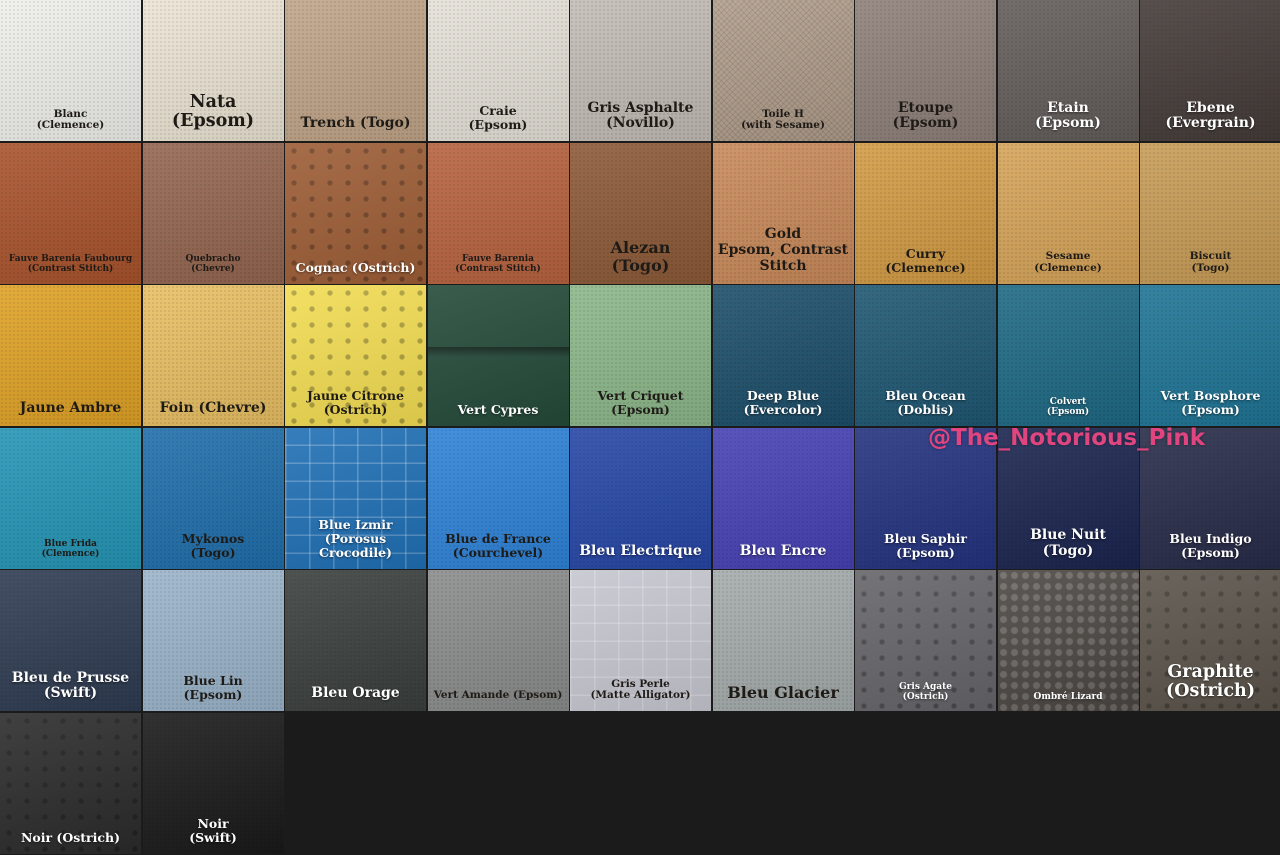 The width and height of the screenshot is (1280, 855). What do you see at coordinates (640, 402) in the screenshot?
I see `swatch-label: Vert Criquet (Epsom)` at bounding box center [640, 402].